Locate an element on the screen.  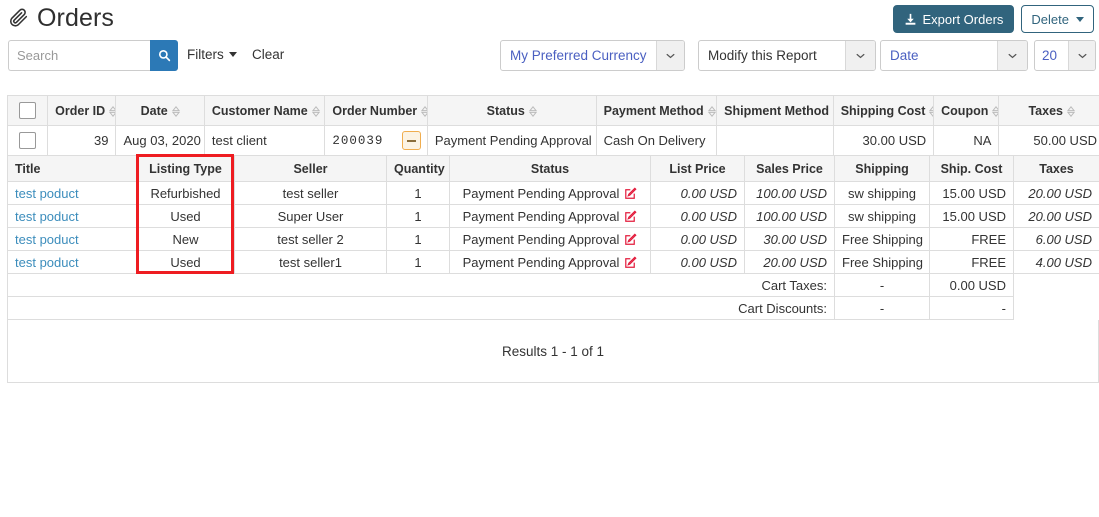
col-label: Order ID is located at coordinates (80, 110).